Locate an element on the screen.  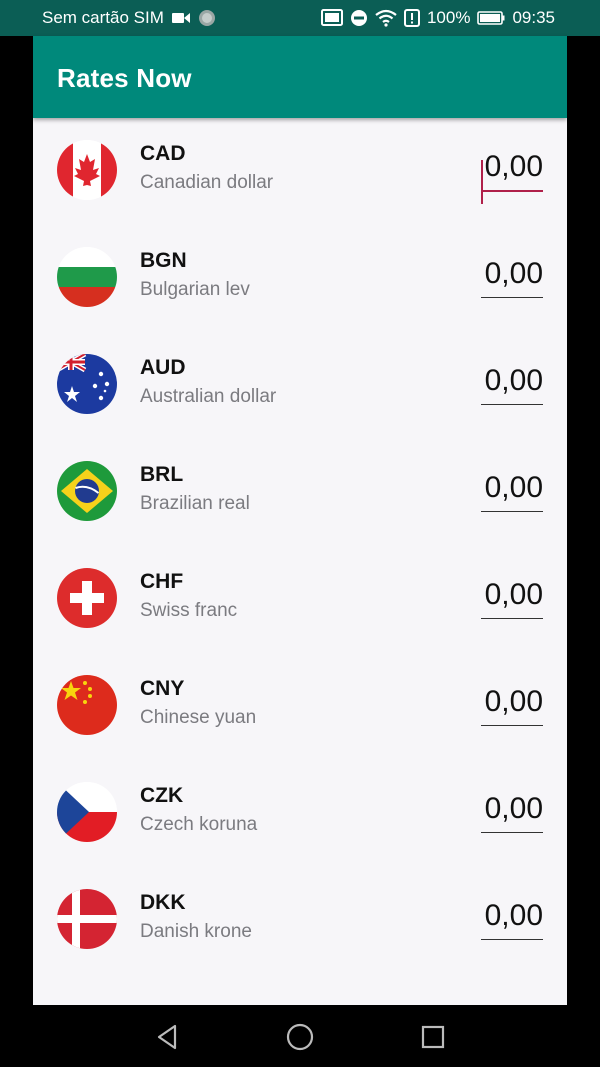
currency-code: CNY is located at coordinates (162, 688).